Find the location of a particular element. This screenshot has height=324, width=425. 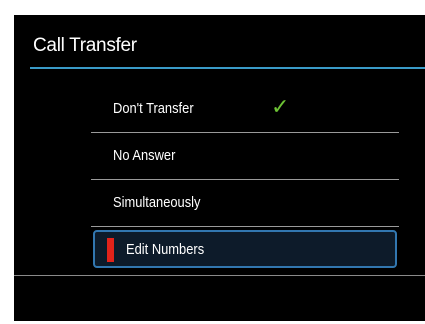

menu-item-label: Simultaneously is located at coordinates (157, 202).